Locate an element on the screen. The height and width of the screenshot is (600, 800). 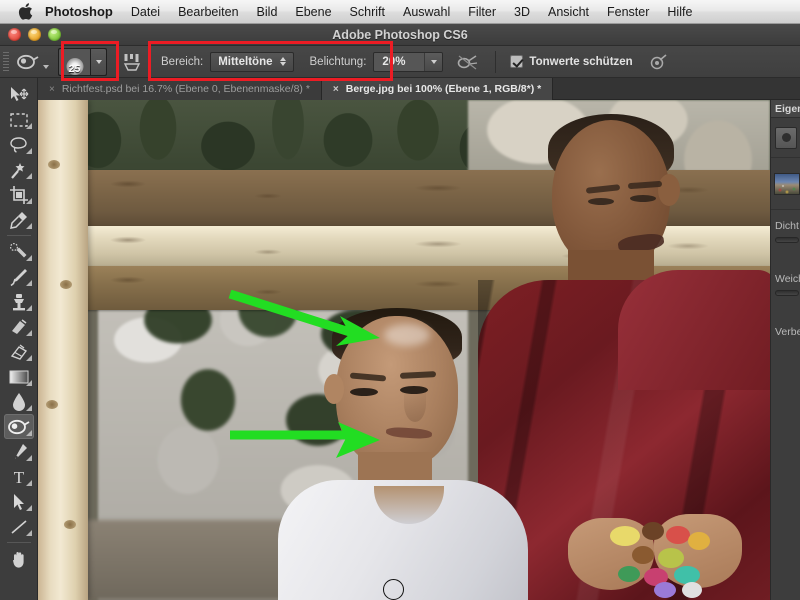
tool-type: T is located at coordinates (19, 476).